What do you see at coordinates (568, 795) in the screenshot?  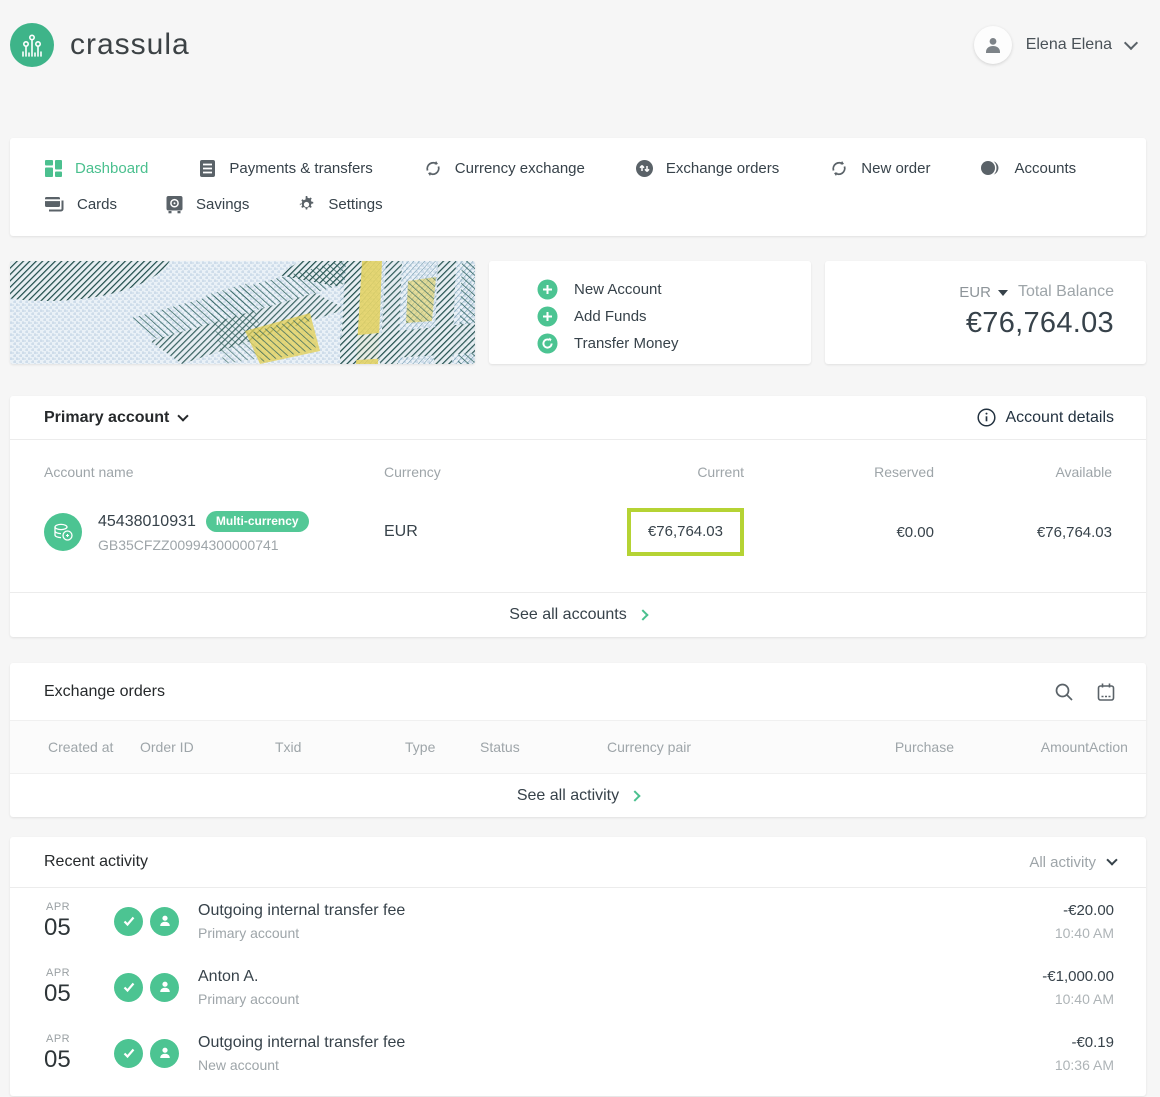 I see `see-all-activity-label: See all activity` at bounding box center [568, 795].